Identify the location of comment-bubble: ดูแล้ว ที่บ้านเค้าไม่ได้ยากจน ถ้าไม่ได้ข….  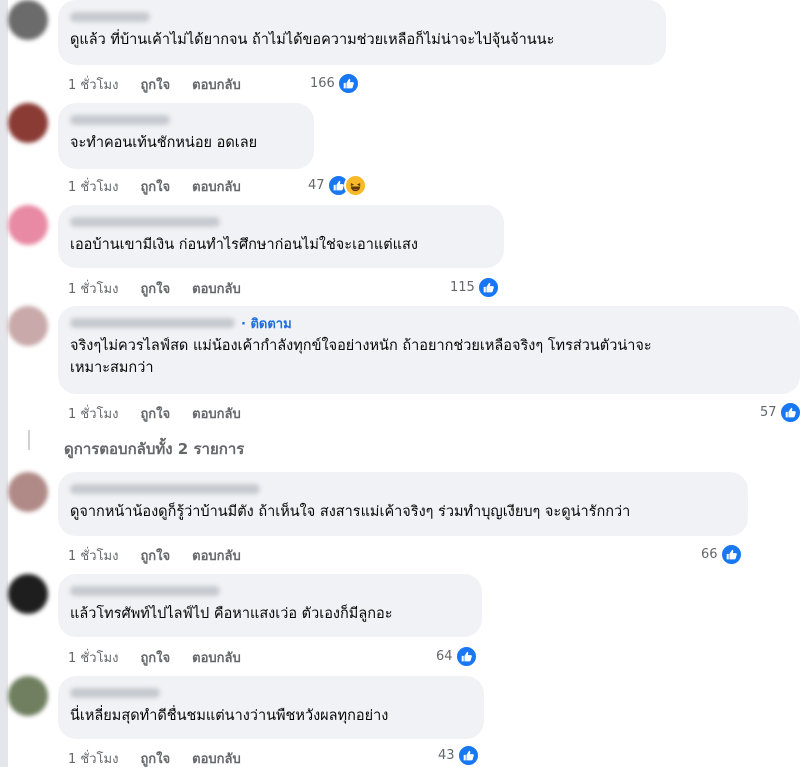
(362, 32).